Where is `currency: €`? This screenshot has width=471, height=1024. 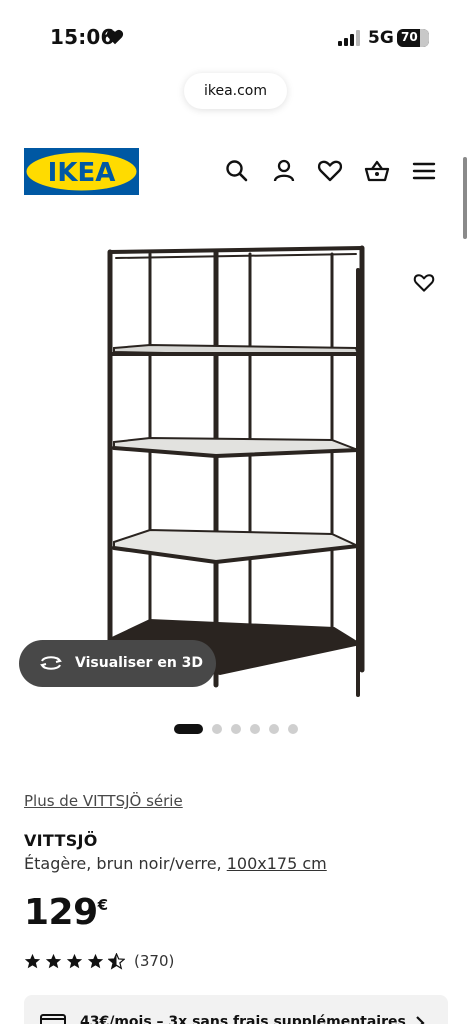 currency: € is located at coordinates (102, 905).